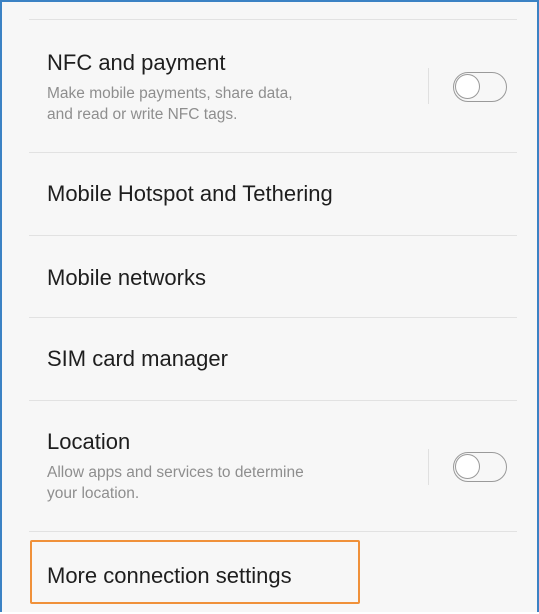 This screenshot has height=614, width=539. I want to click on nfc-toggle, so click(480, 87).